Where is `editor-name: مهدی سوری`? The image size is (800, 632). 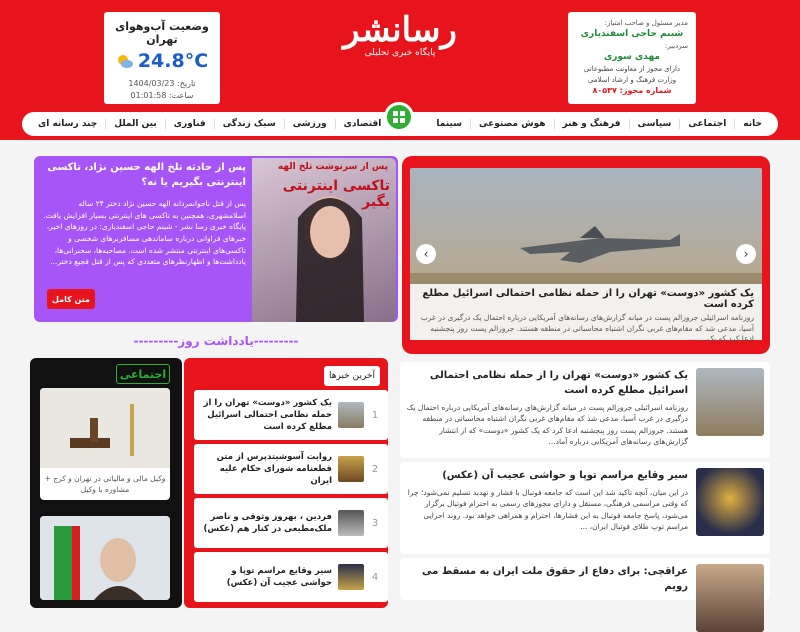 editor-name: مهدی سوری is located at coordinates (632, 57).